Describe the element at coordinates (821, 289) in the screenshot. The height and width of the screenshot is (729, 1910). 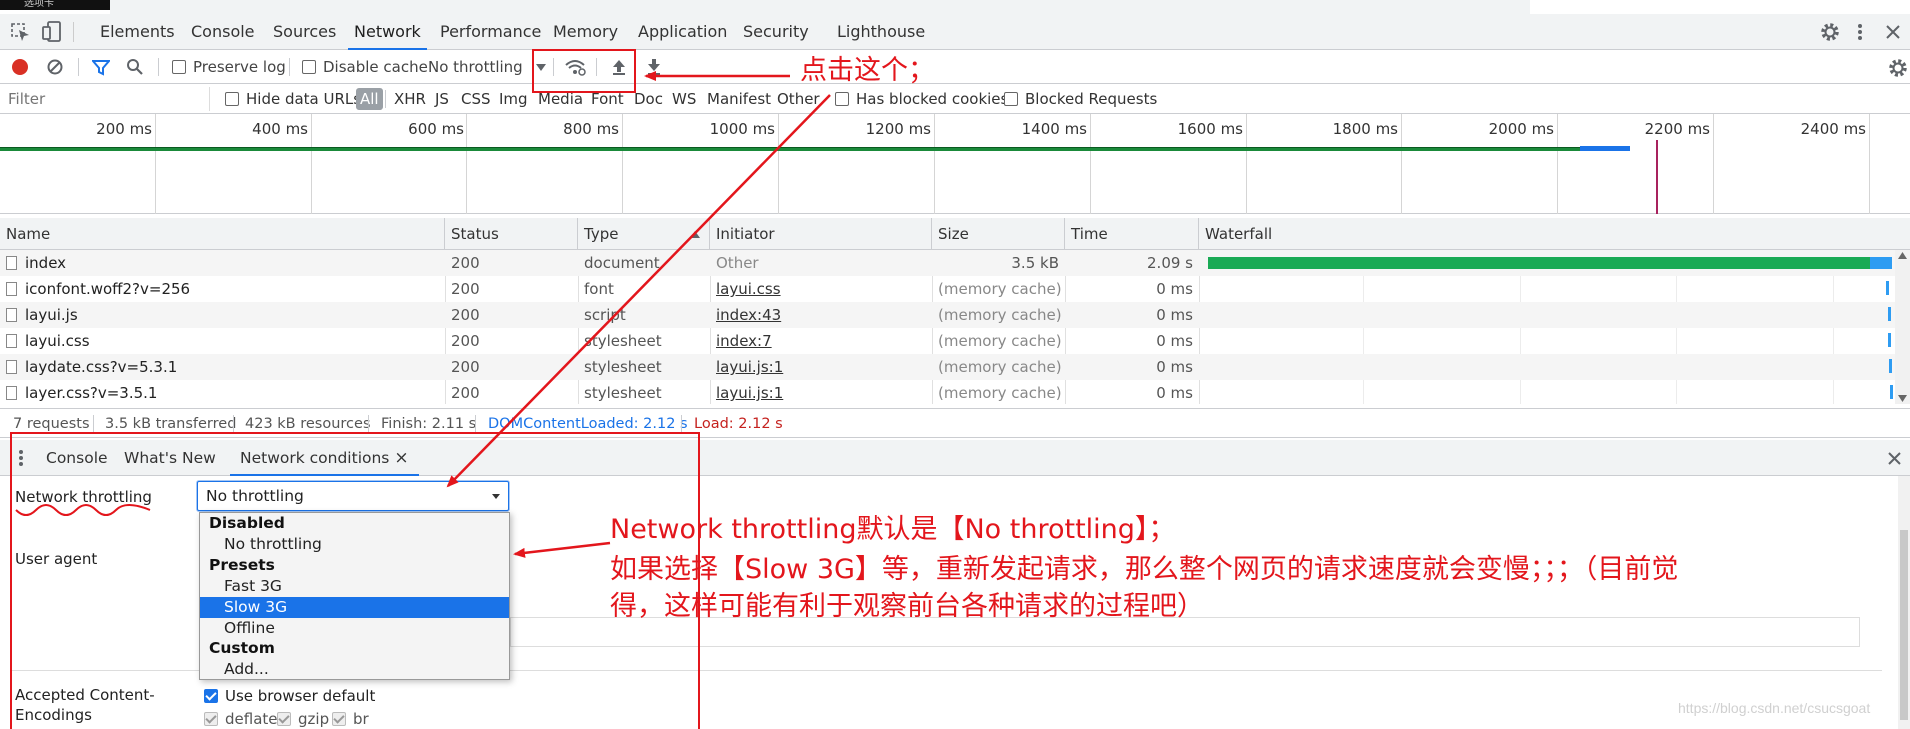
I see `cell-initiator: layui.css` at that location.